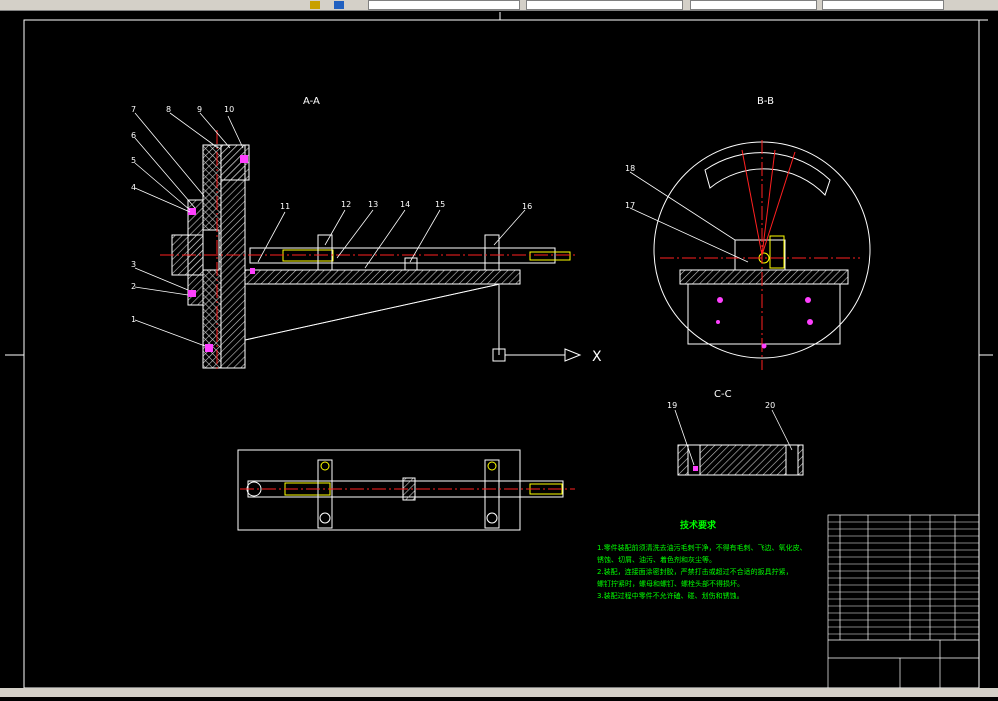 The image size is (998, 701). What do you see at coordinates (750, 255) in the screenshot?
I see `view-bb` at bounding box center [750, 255].